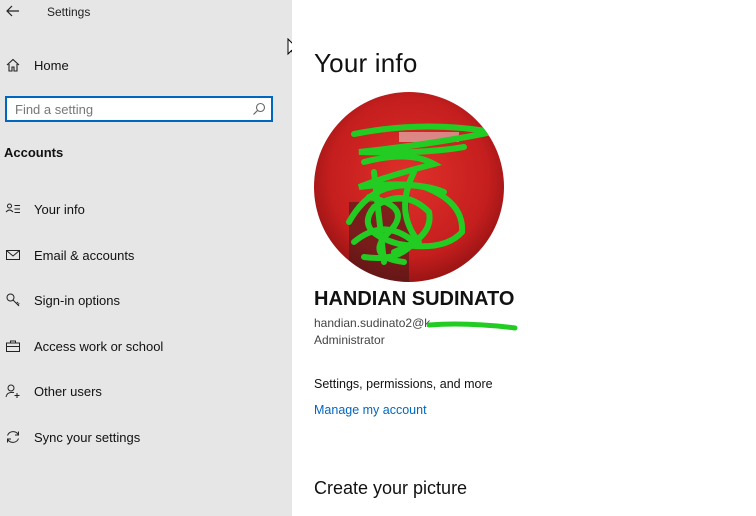 The height and width of the screenshot is (516, 756). I want to click on sidebar-item-label: Email & accounts, so click(84, 255).